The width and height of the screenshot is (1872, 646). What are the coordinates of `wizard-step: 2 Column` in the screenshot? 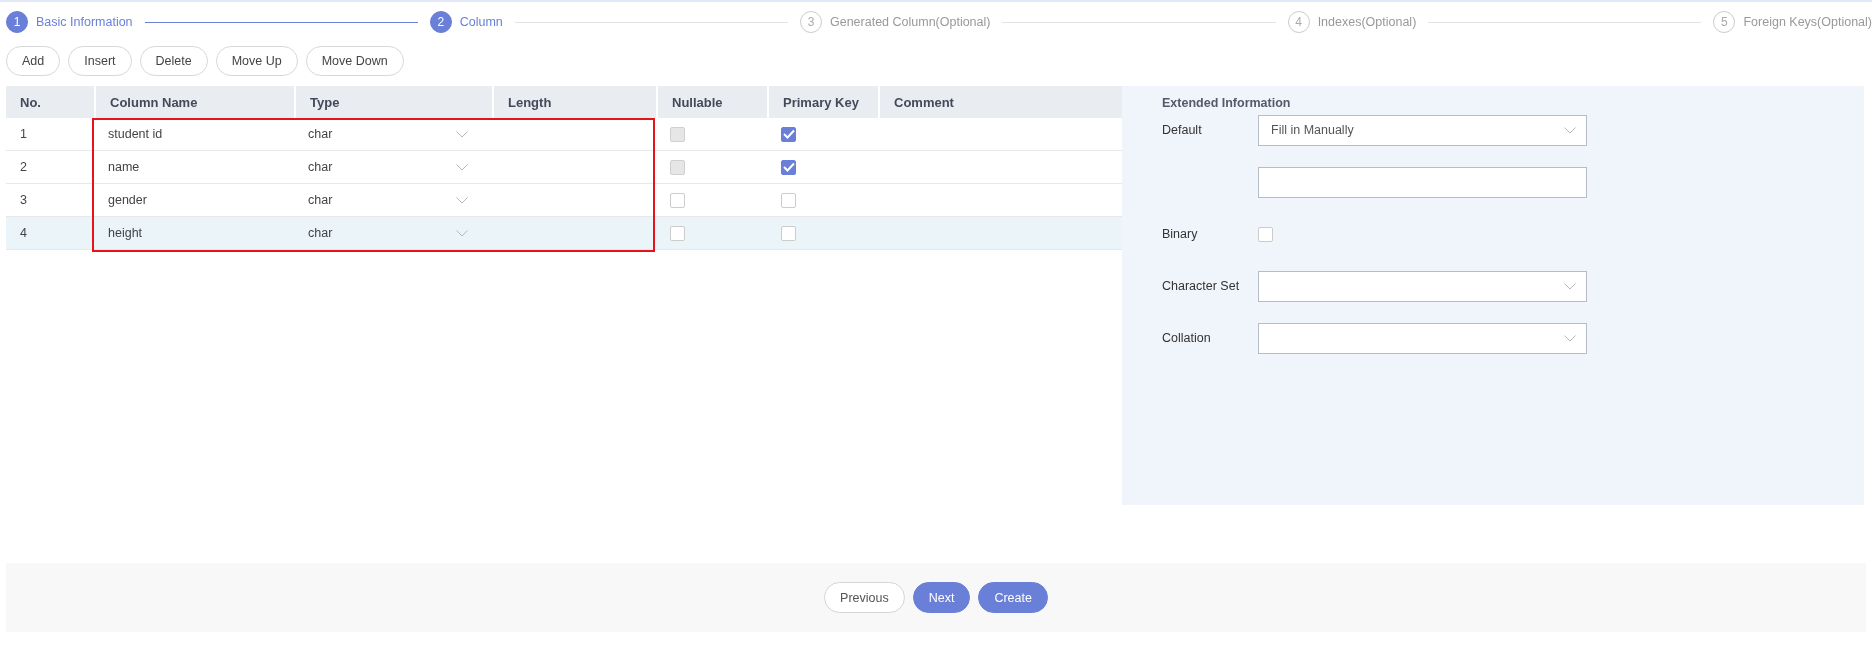 It's located at (466, 22).